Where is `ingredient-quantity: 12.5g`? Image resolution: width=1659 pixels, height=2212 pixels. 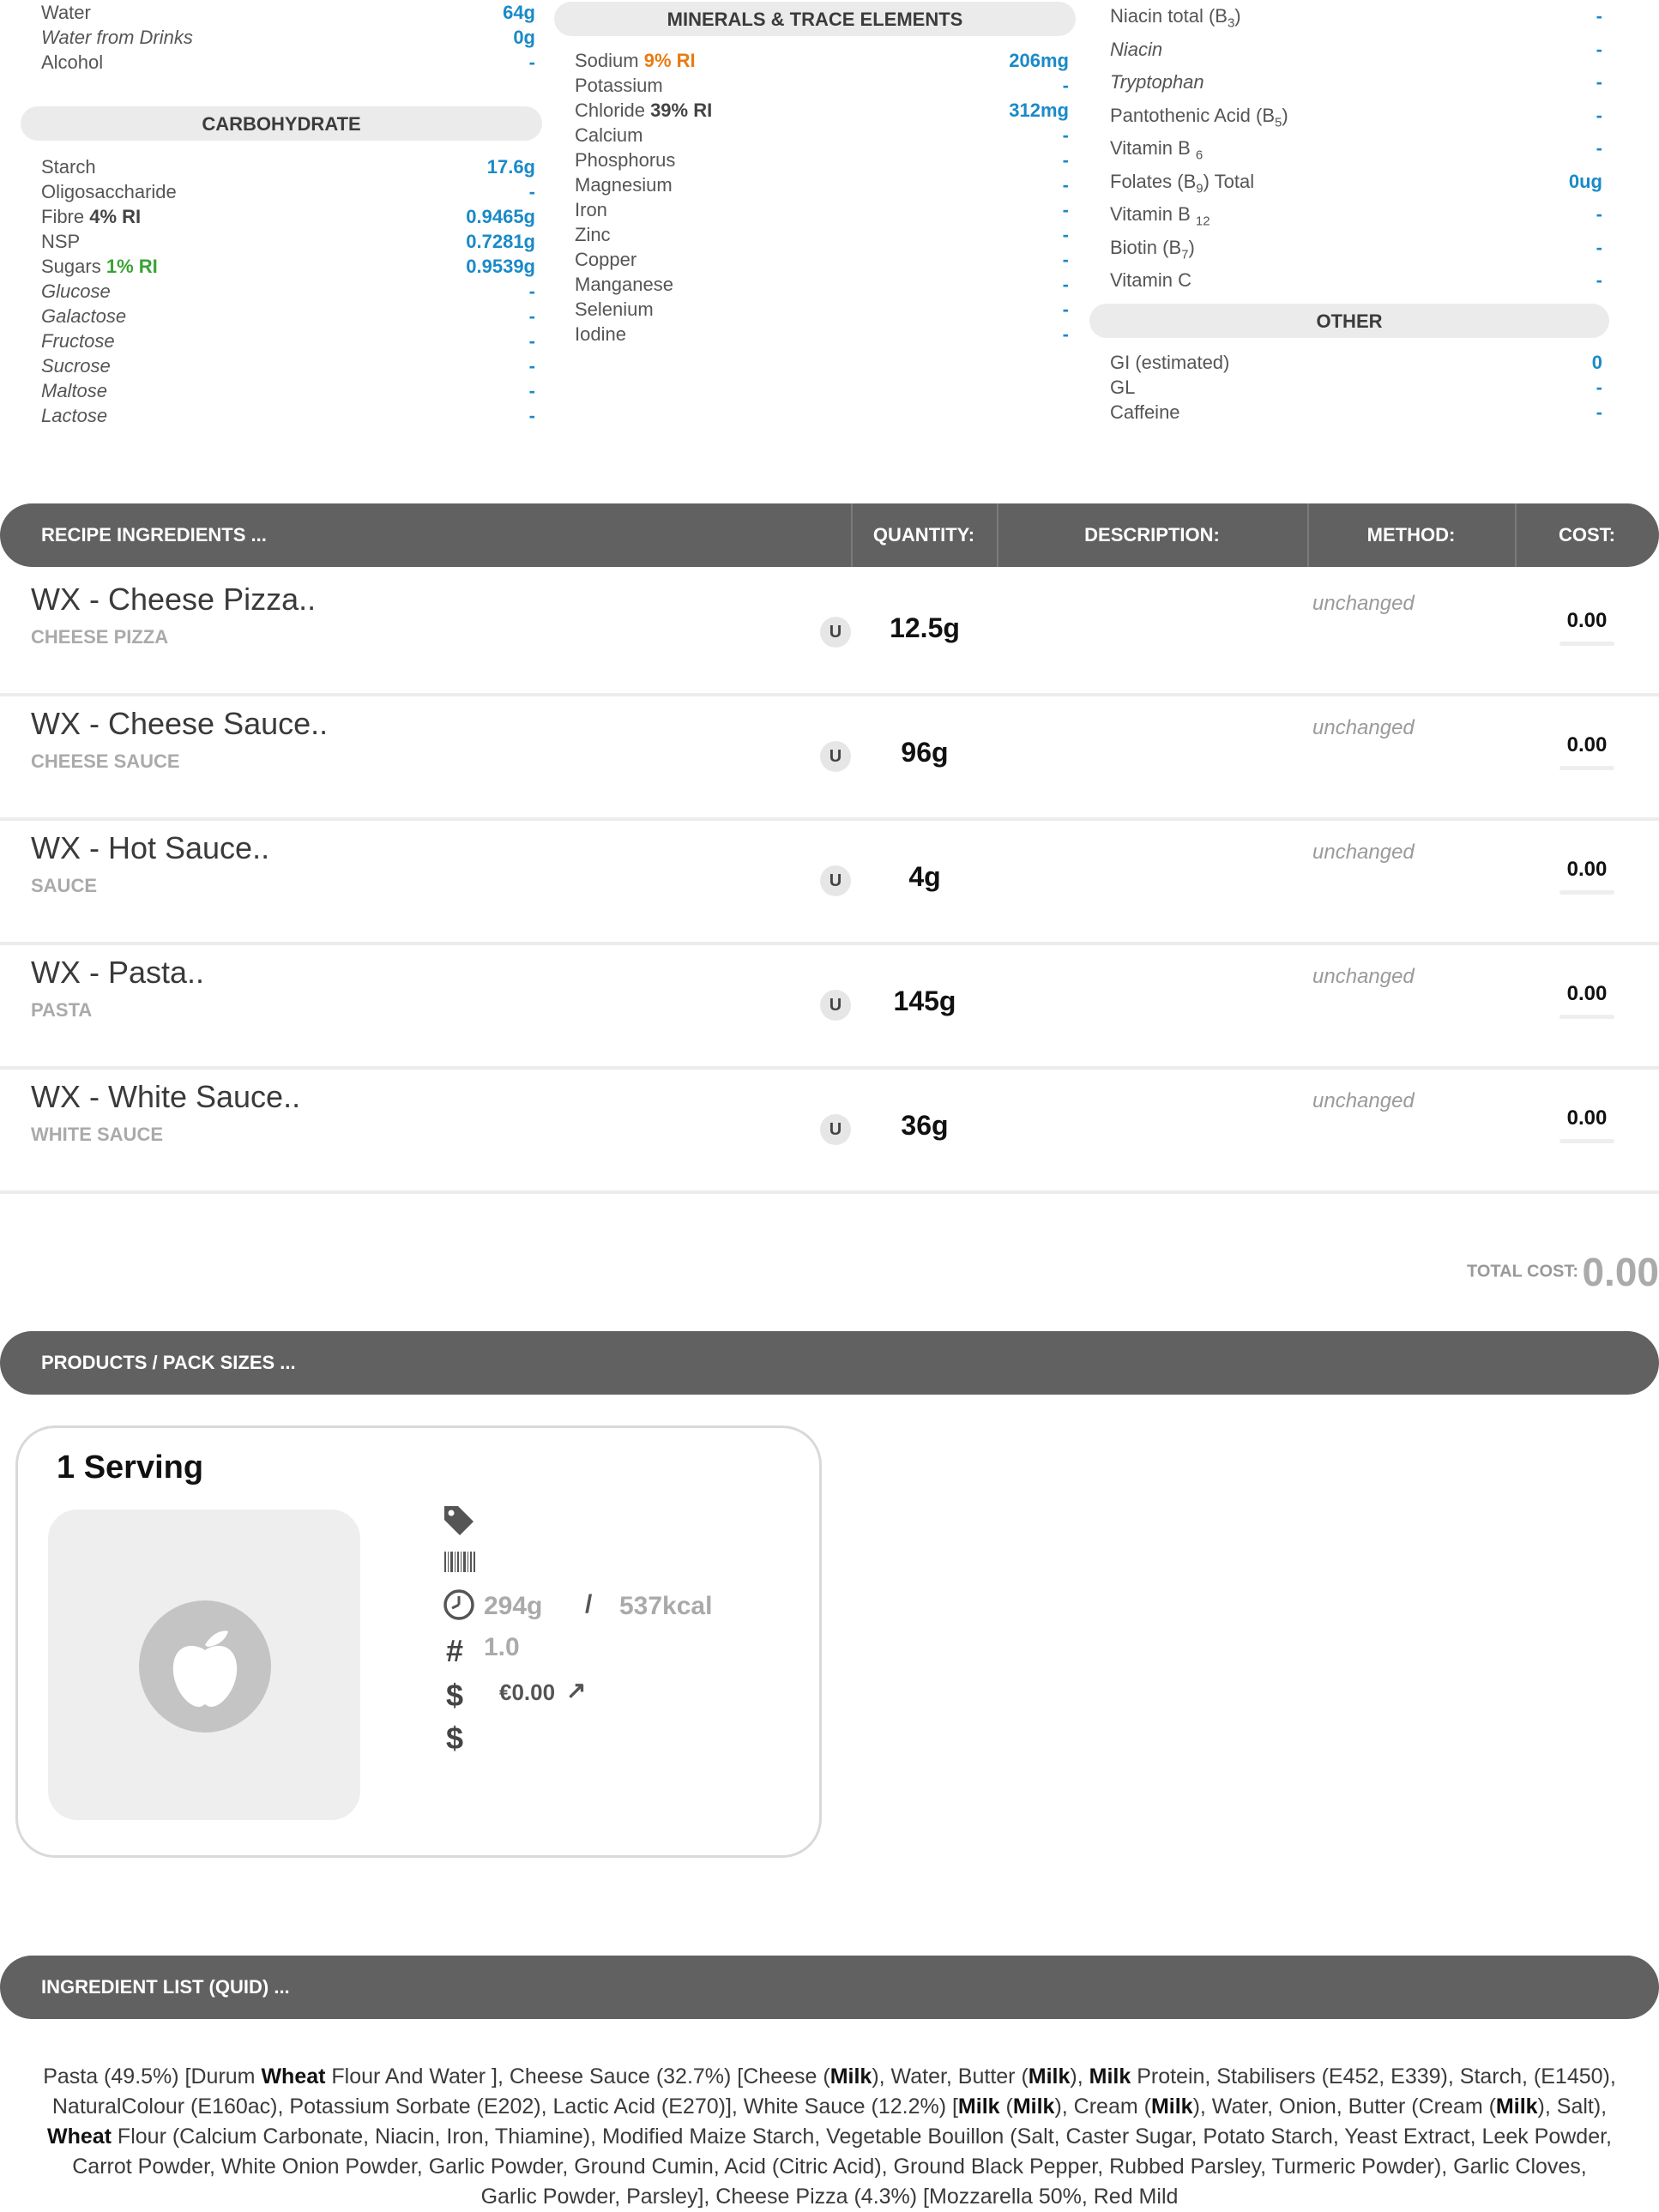
ingredient-quantity: 12.5g is located at coordinates (925, 628).